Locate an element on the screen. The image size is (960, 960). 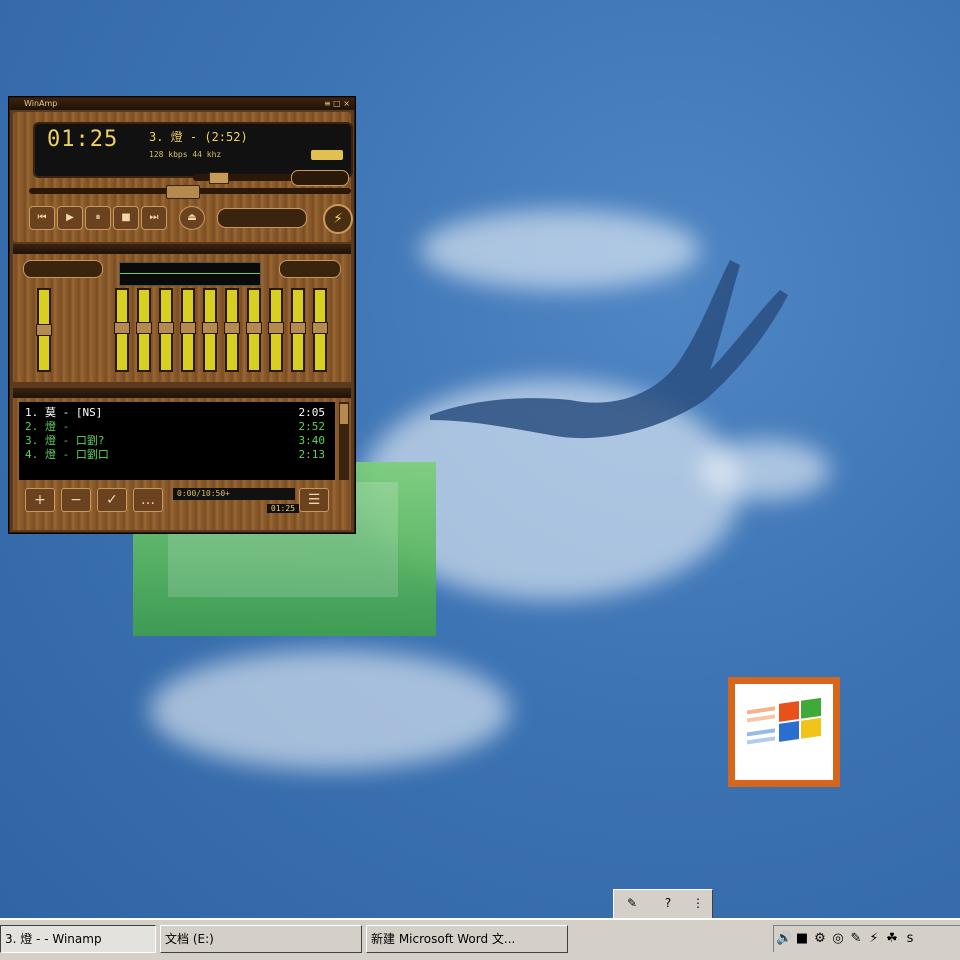
equalizer-titlebar is located at coordinates (182, 249).